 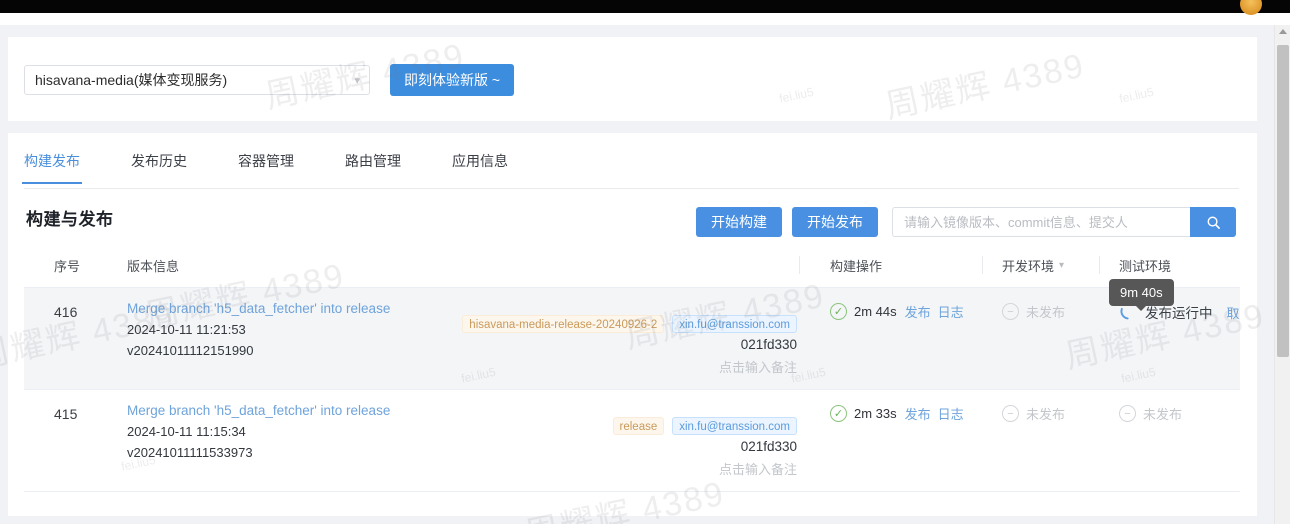 I want to click on start-build-button: 开始构建, so click(x=739, y=222).